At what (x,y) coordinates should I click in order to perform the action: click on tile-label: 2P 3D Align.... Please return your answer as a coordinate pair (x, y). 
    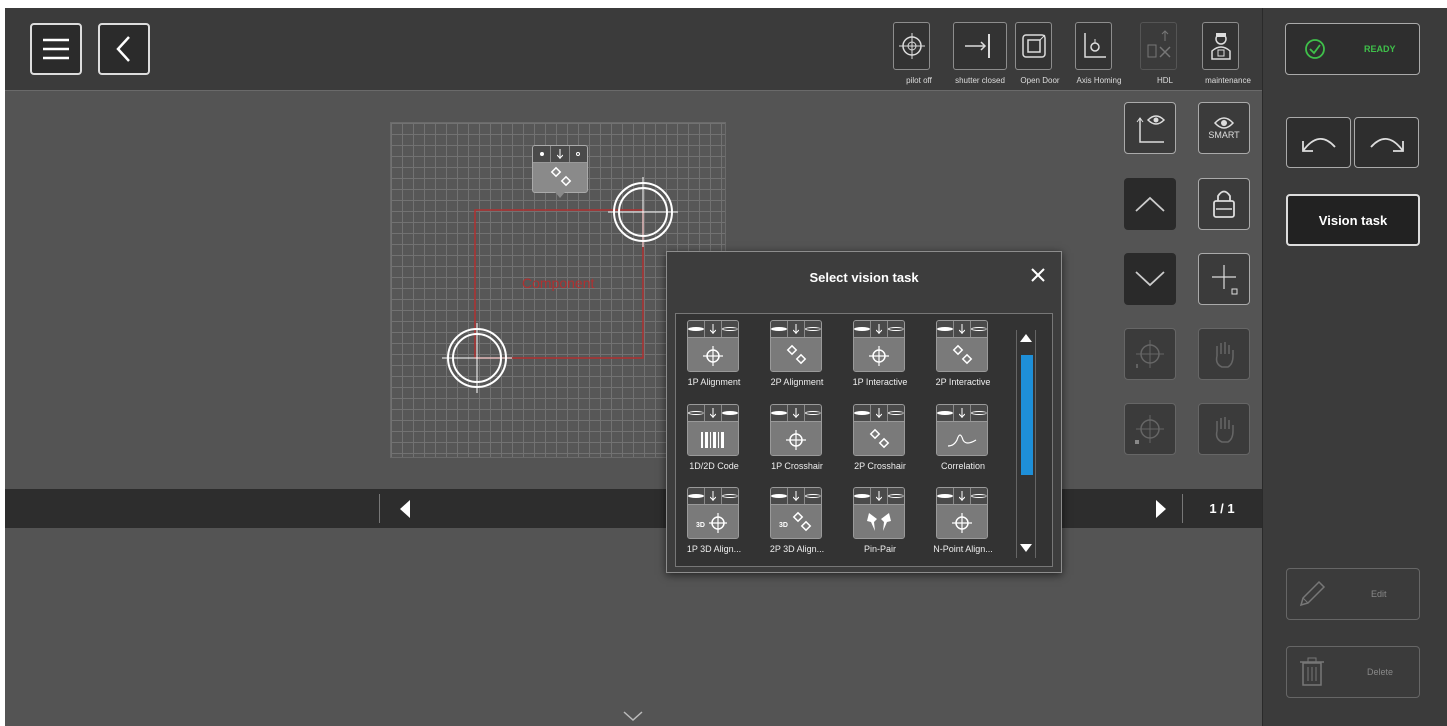
    Looking at the image, I should click on (797, 549).